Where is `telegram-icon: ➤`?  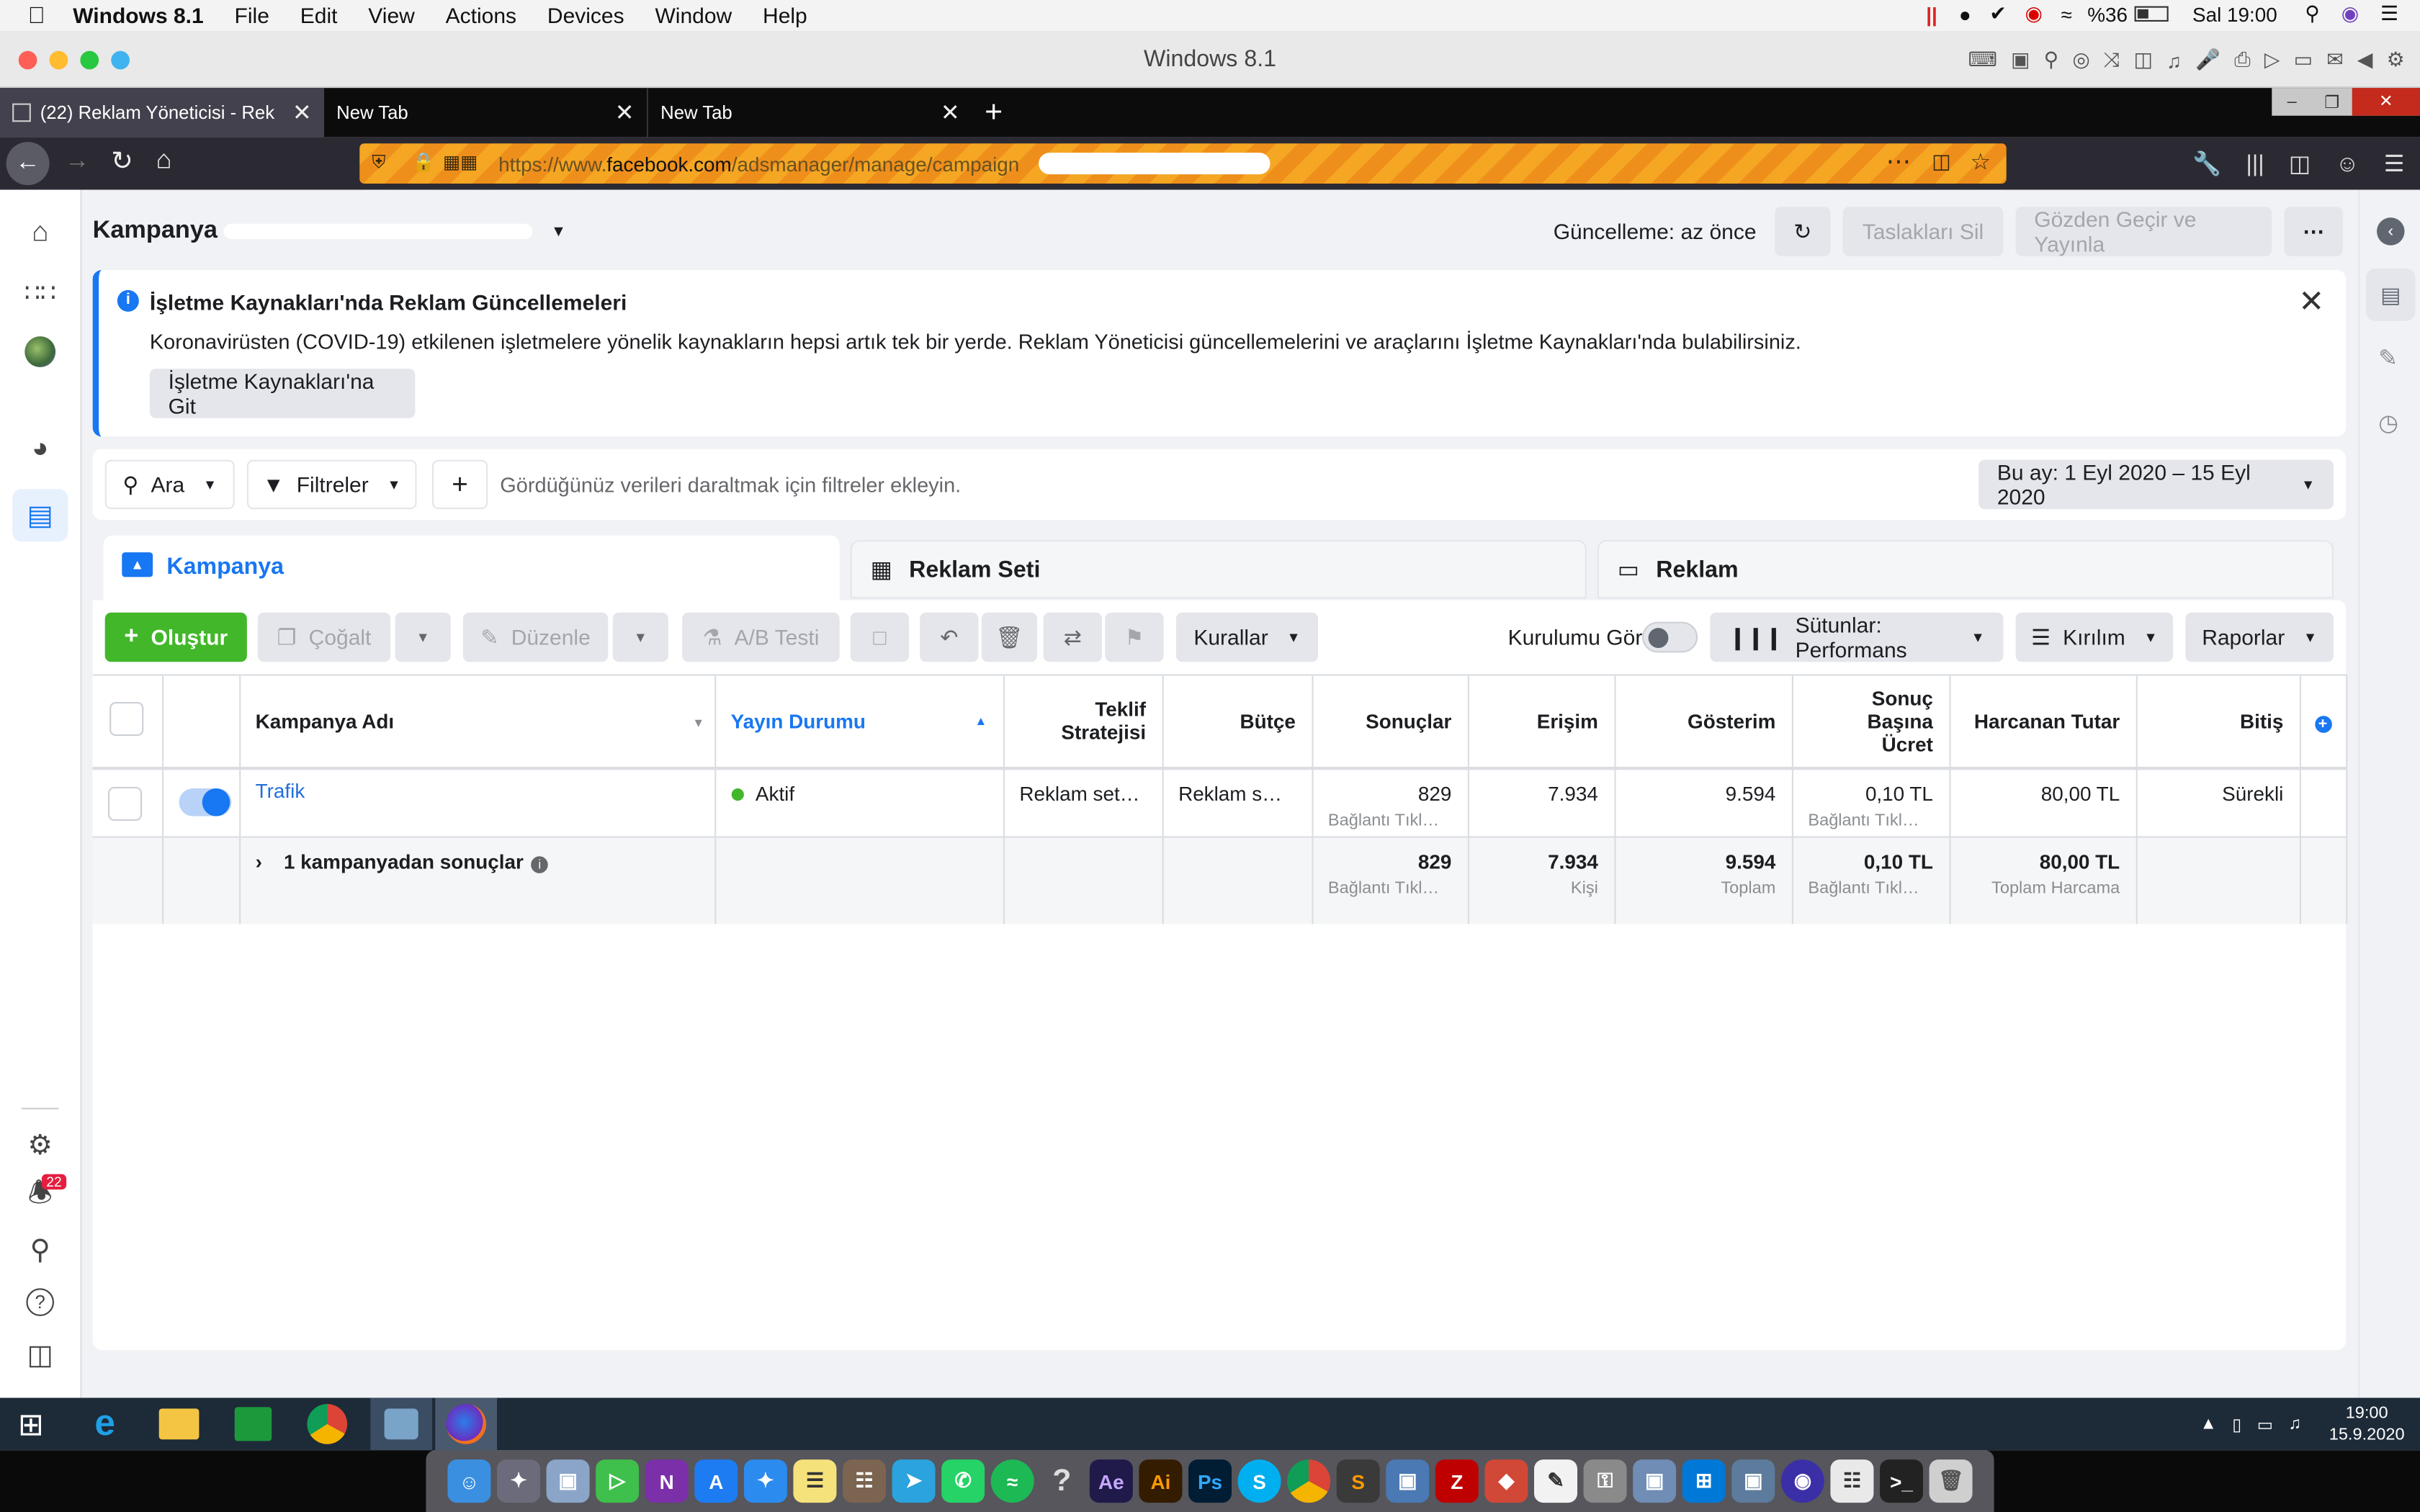 telegram-icon: ➤ is located at coordinates (914, 1481).